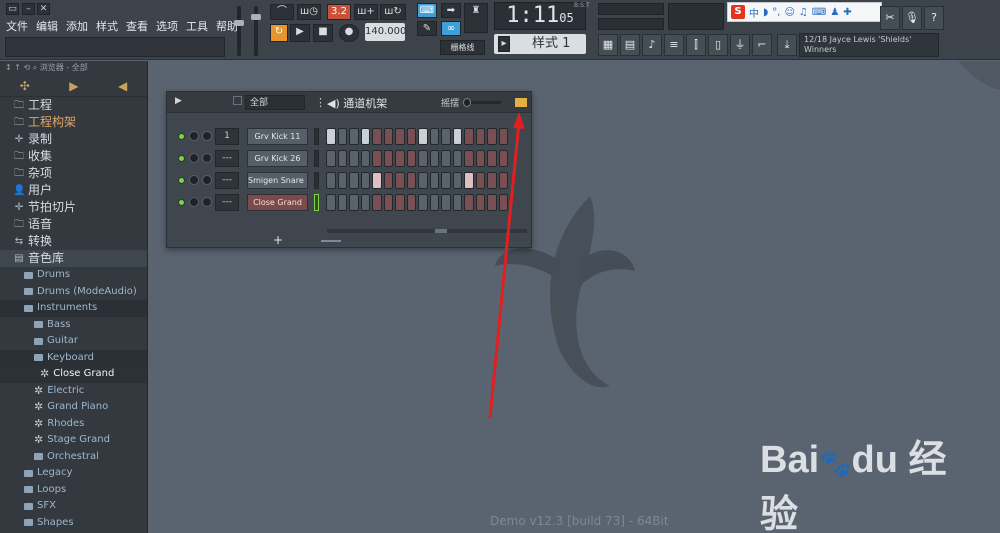  What do you see at coordinates (385, 32) in the screenshot?
I see `tempo-display: 140.000` at bounding box center [385, 32].